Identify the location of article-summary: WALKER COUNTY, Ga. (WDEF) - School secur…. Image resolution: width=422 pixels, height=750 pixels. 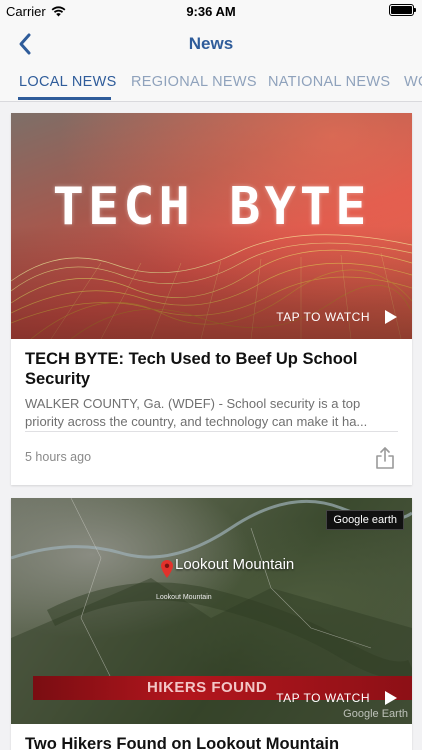
(196, 412).